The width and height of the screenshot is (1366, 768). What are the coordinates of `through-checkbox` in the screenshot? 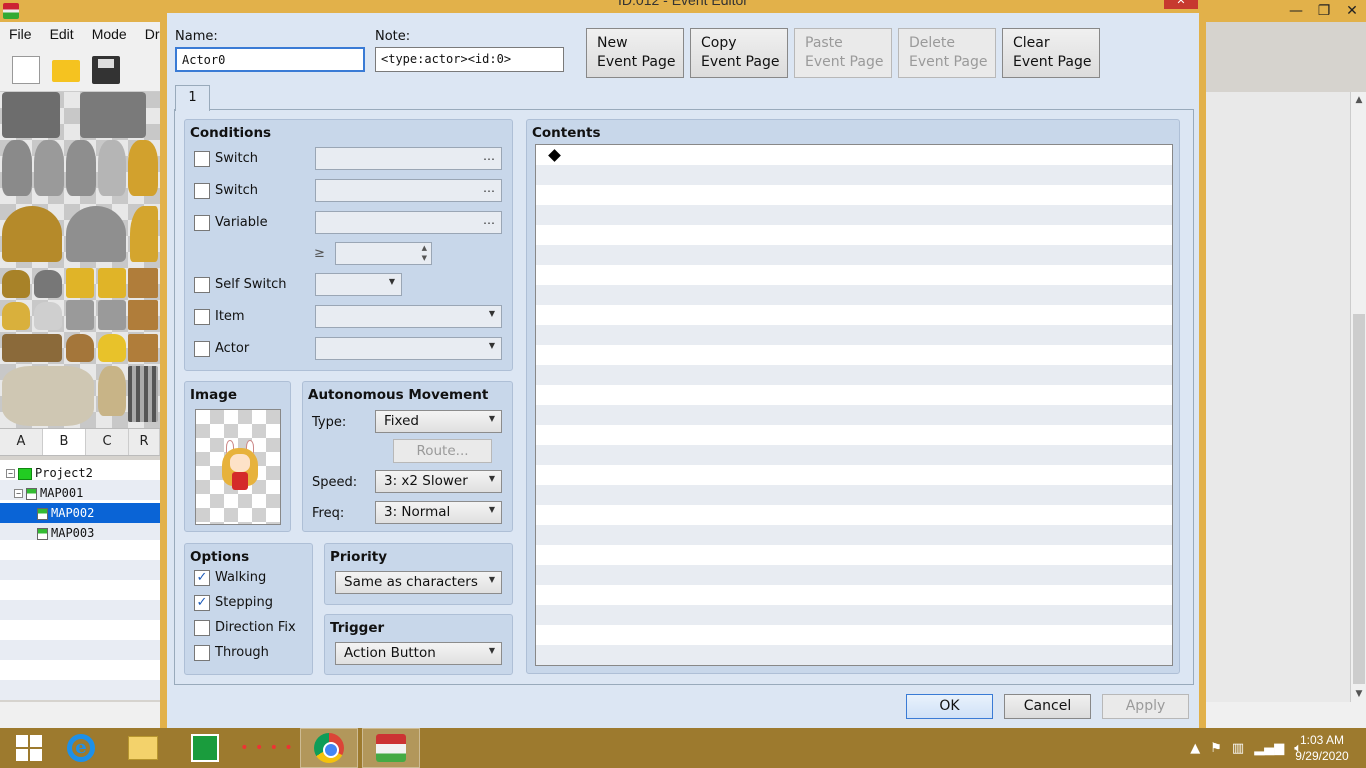 It's located at (202, 653).